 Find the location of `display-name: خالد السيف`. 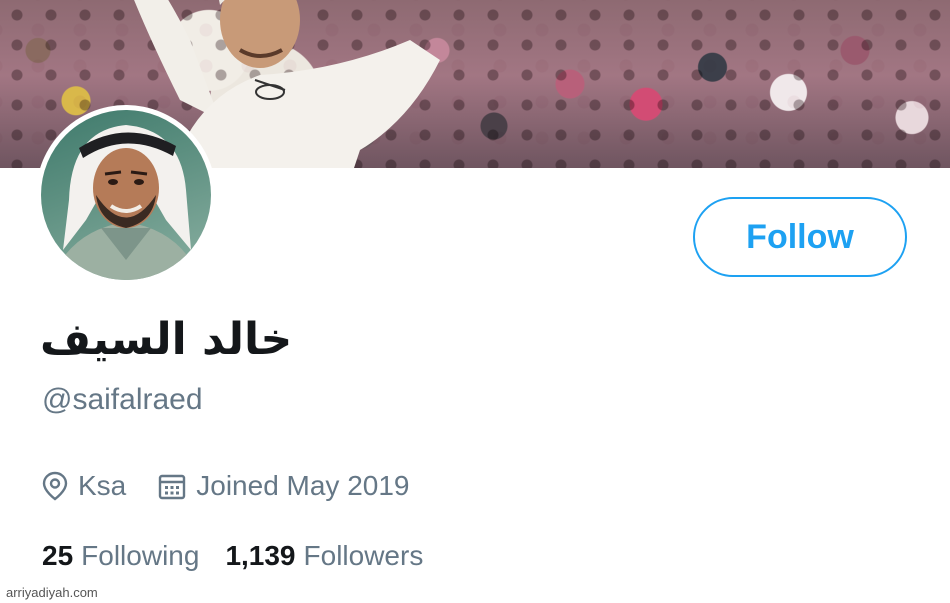

display-name: خالد السيف is located at coordinates (166, 339).